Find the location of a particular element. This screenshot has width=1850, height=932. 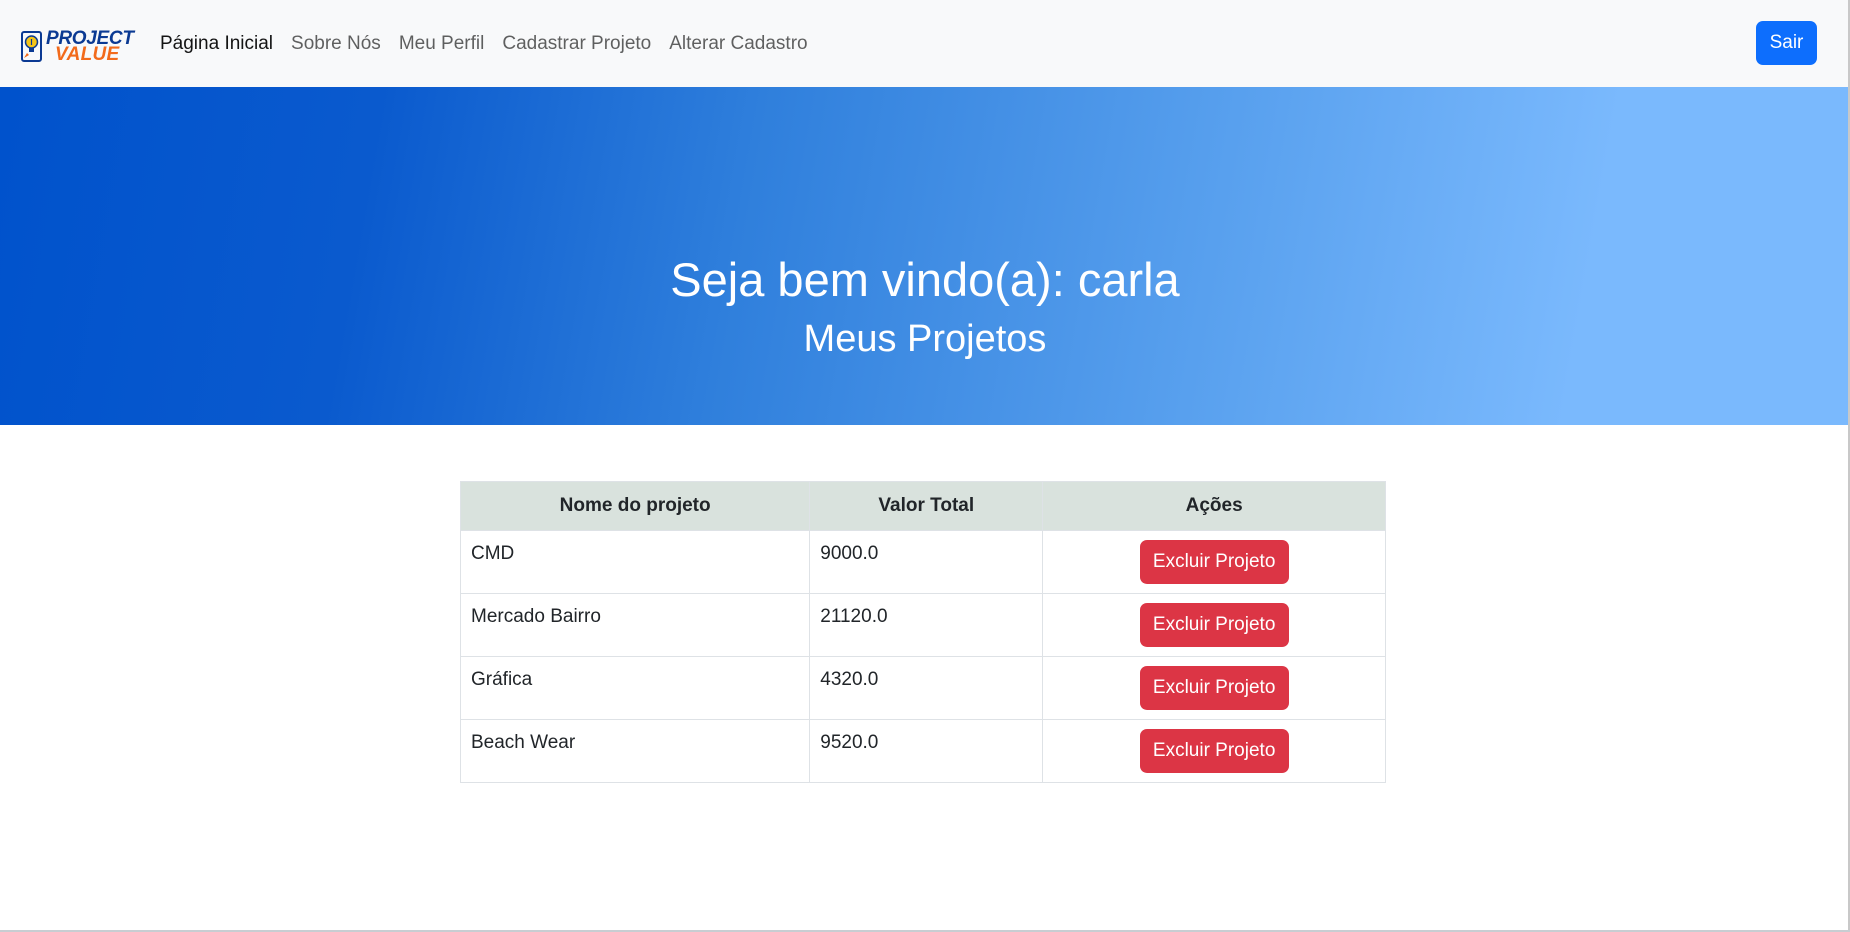

table-row: Gráfica 4320.0 Excluir Projeto is located at coordinates (922, 688).